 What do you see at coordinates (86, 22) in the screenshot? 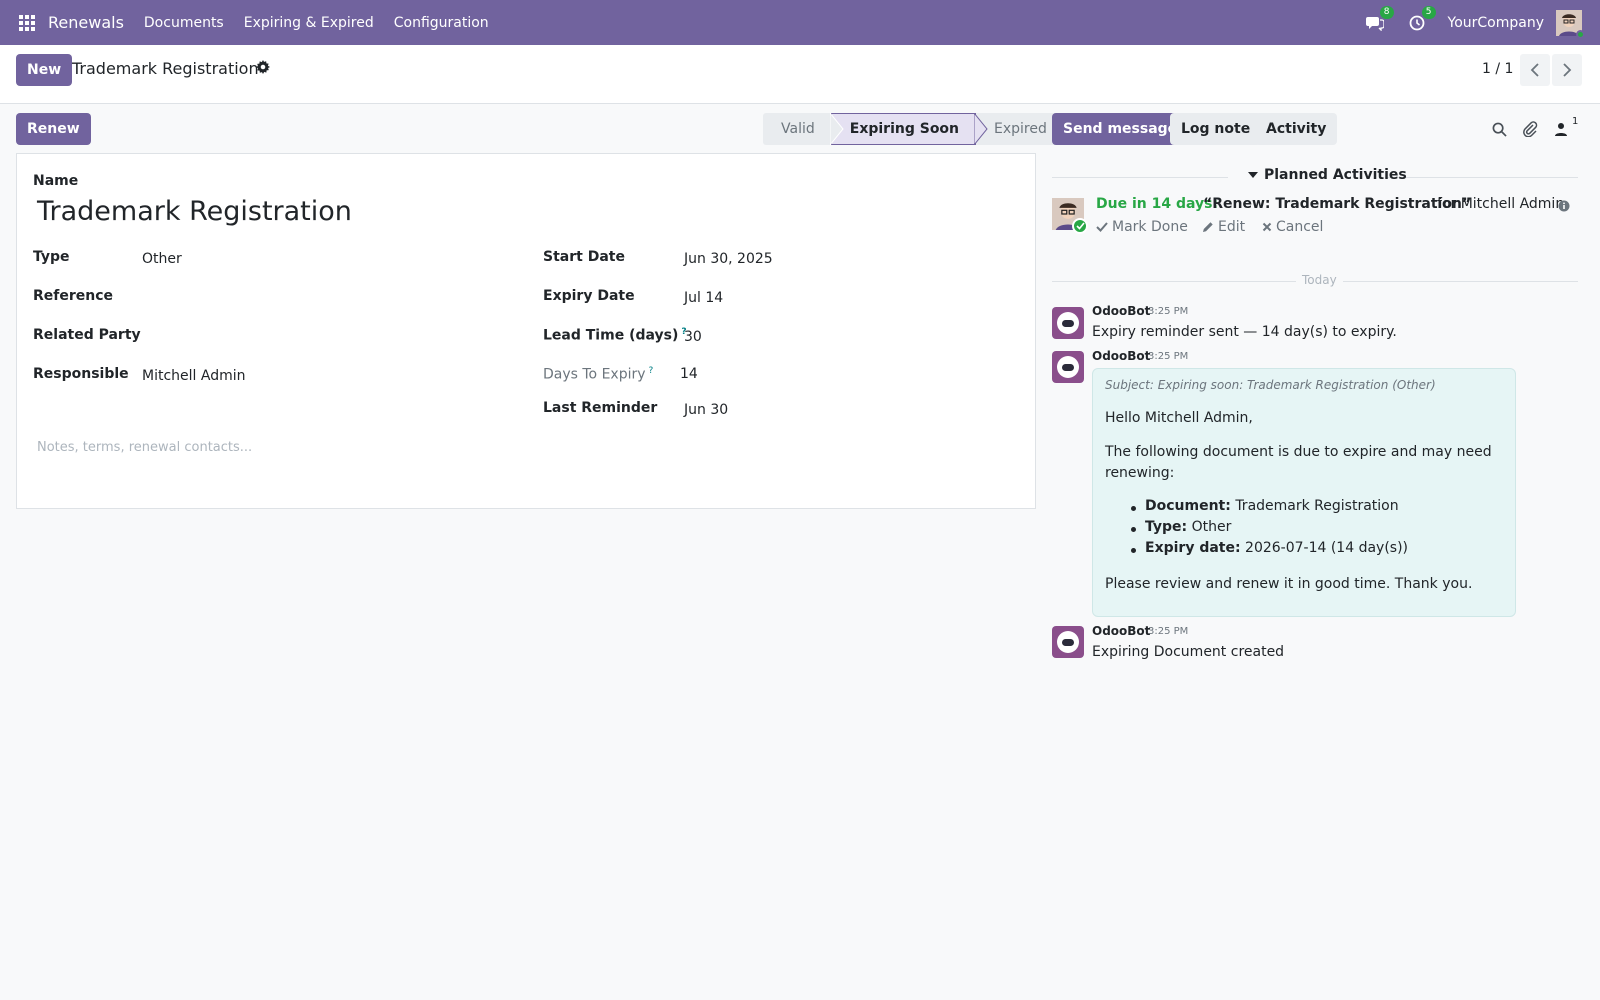
I see `app-name: Renewals` at bounding box center [86, 22].